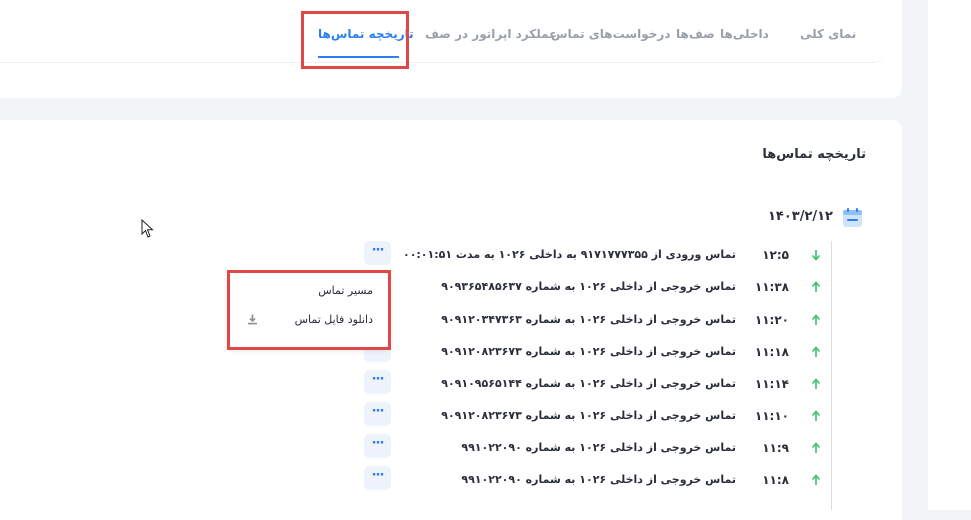 The image size is (971, 520). I want to click on call-time: ۱۱:۲۰, so click(771, 320).